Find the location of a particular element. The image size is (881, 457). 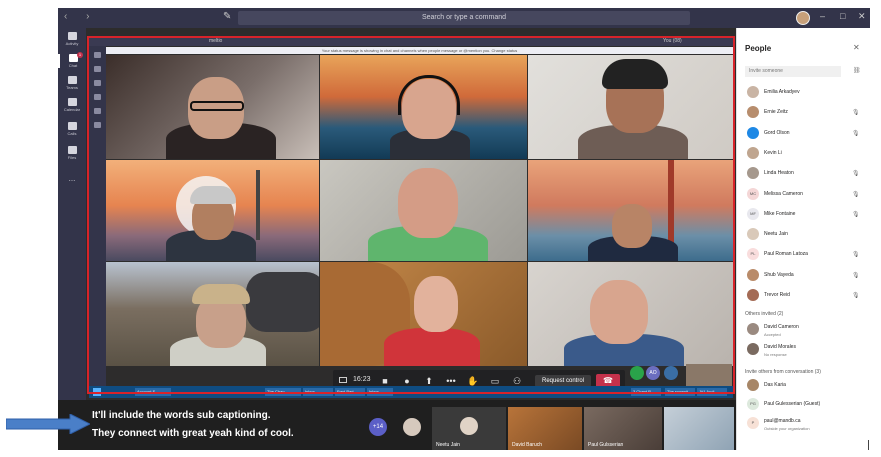

rail-label: Chat is located at coordinates (73, 65).